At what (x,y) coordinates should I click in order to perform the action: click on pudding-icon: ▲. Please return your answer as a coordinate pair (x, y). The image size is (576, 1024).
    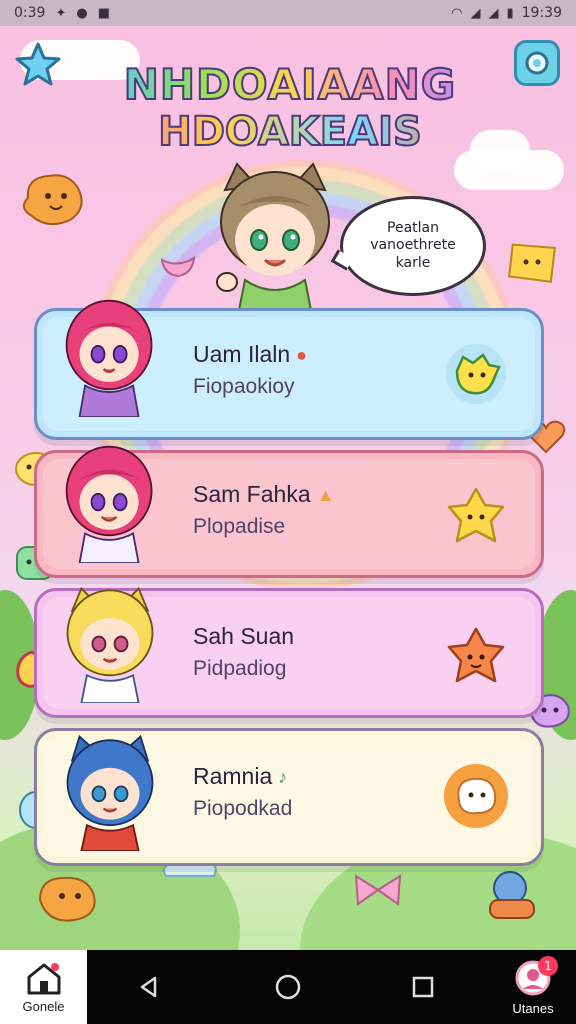
    Looking at the image, I should click on (325, 495).